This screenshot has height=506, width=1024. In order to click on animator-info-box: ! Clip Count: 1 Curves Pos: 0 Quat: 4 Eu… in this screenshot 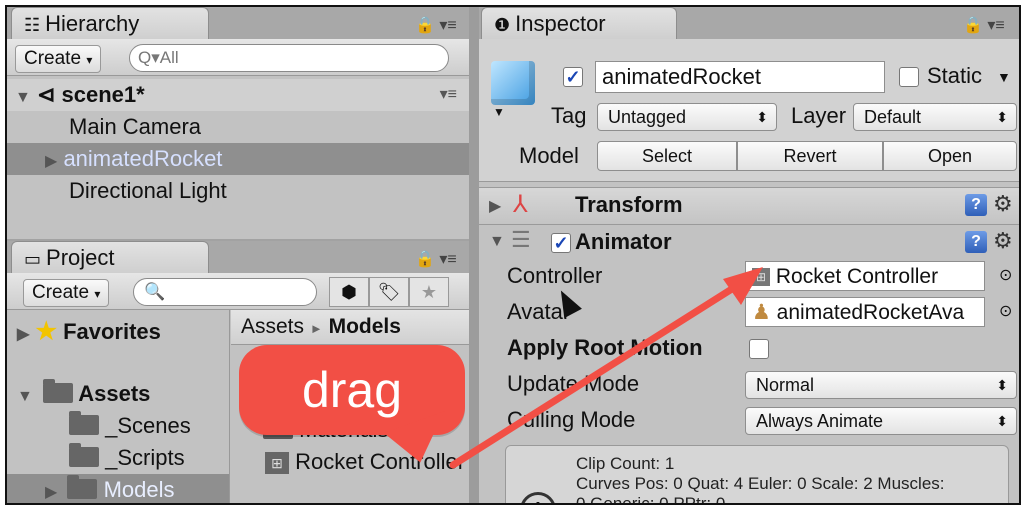, I will do `click(757, 474)`.